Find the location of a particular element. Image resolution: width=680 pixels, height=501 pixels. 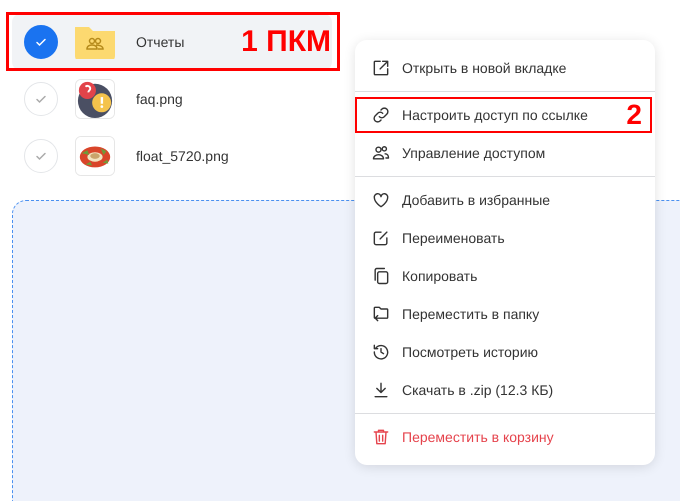

menu-item: Копировать is located at coordinates (505, 276).